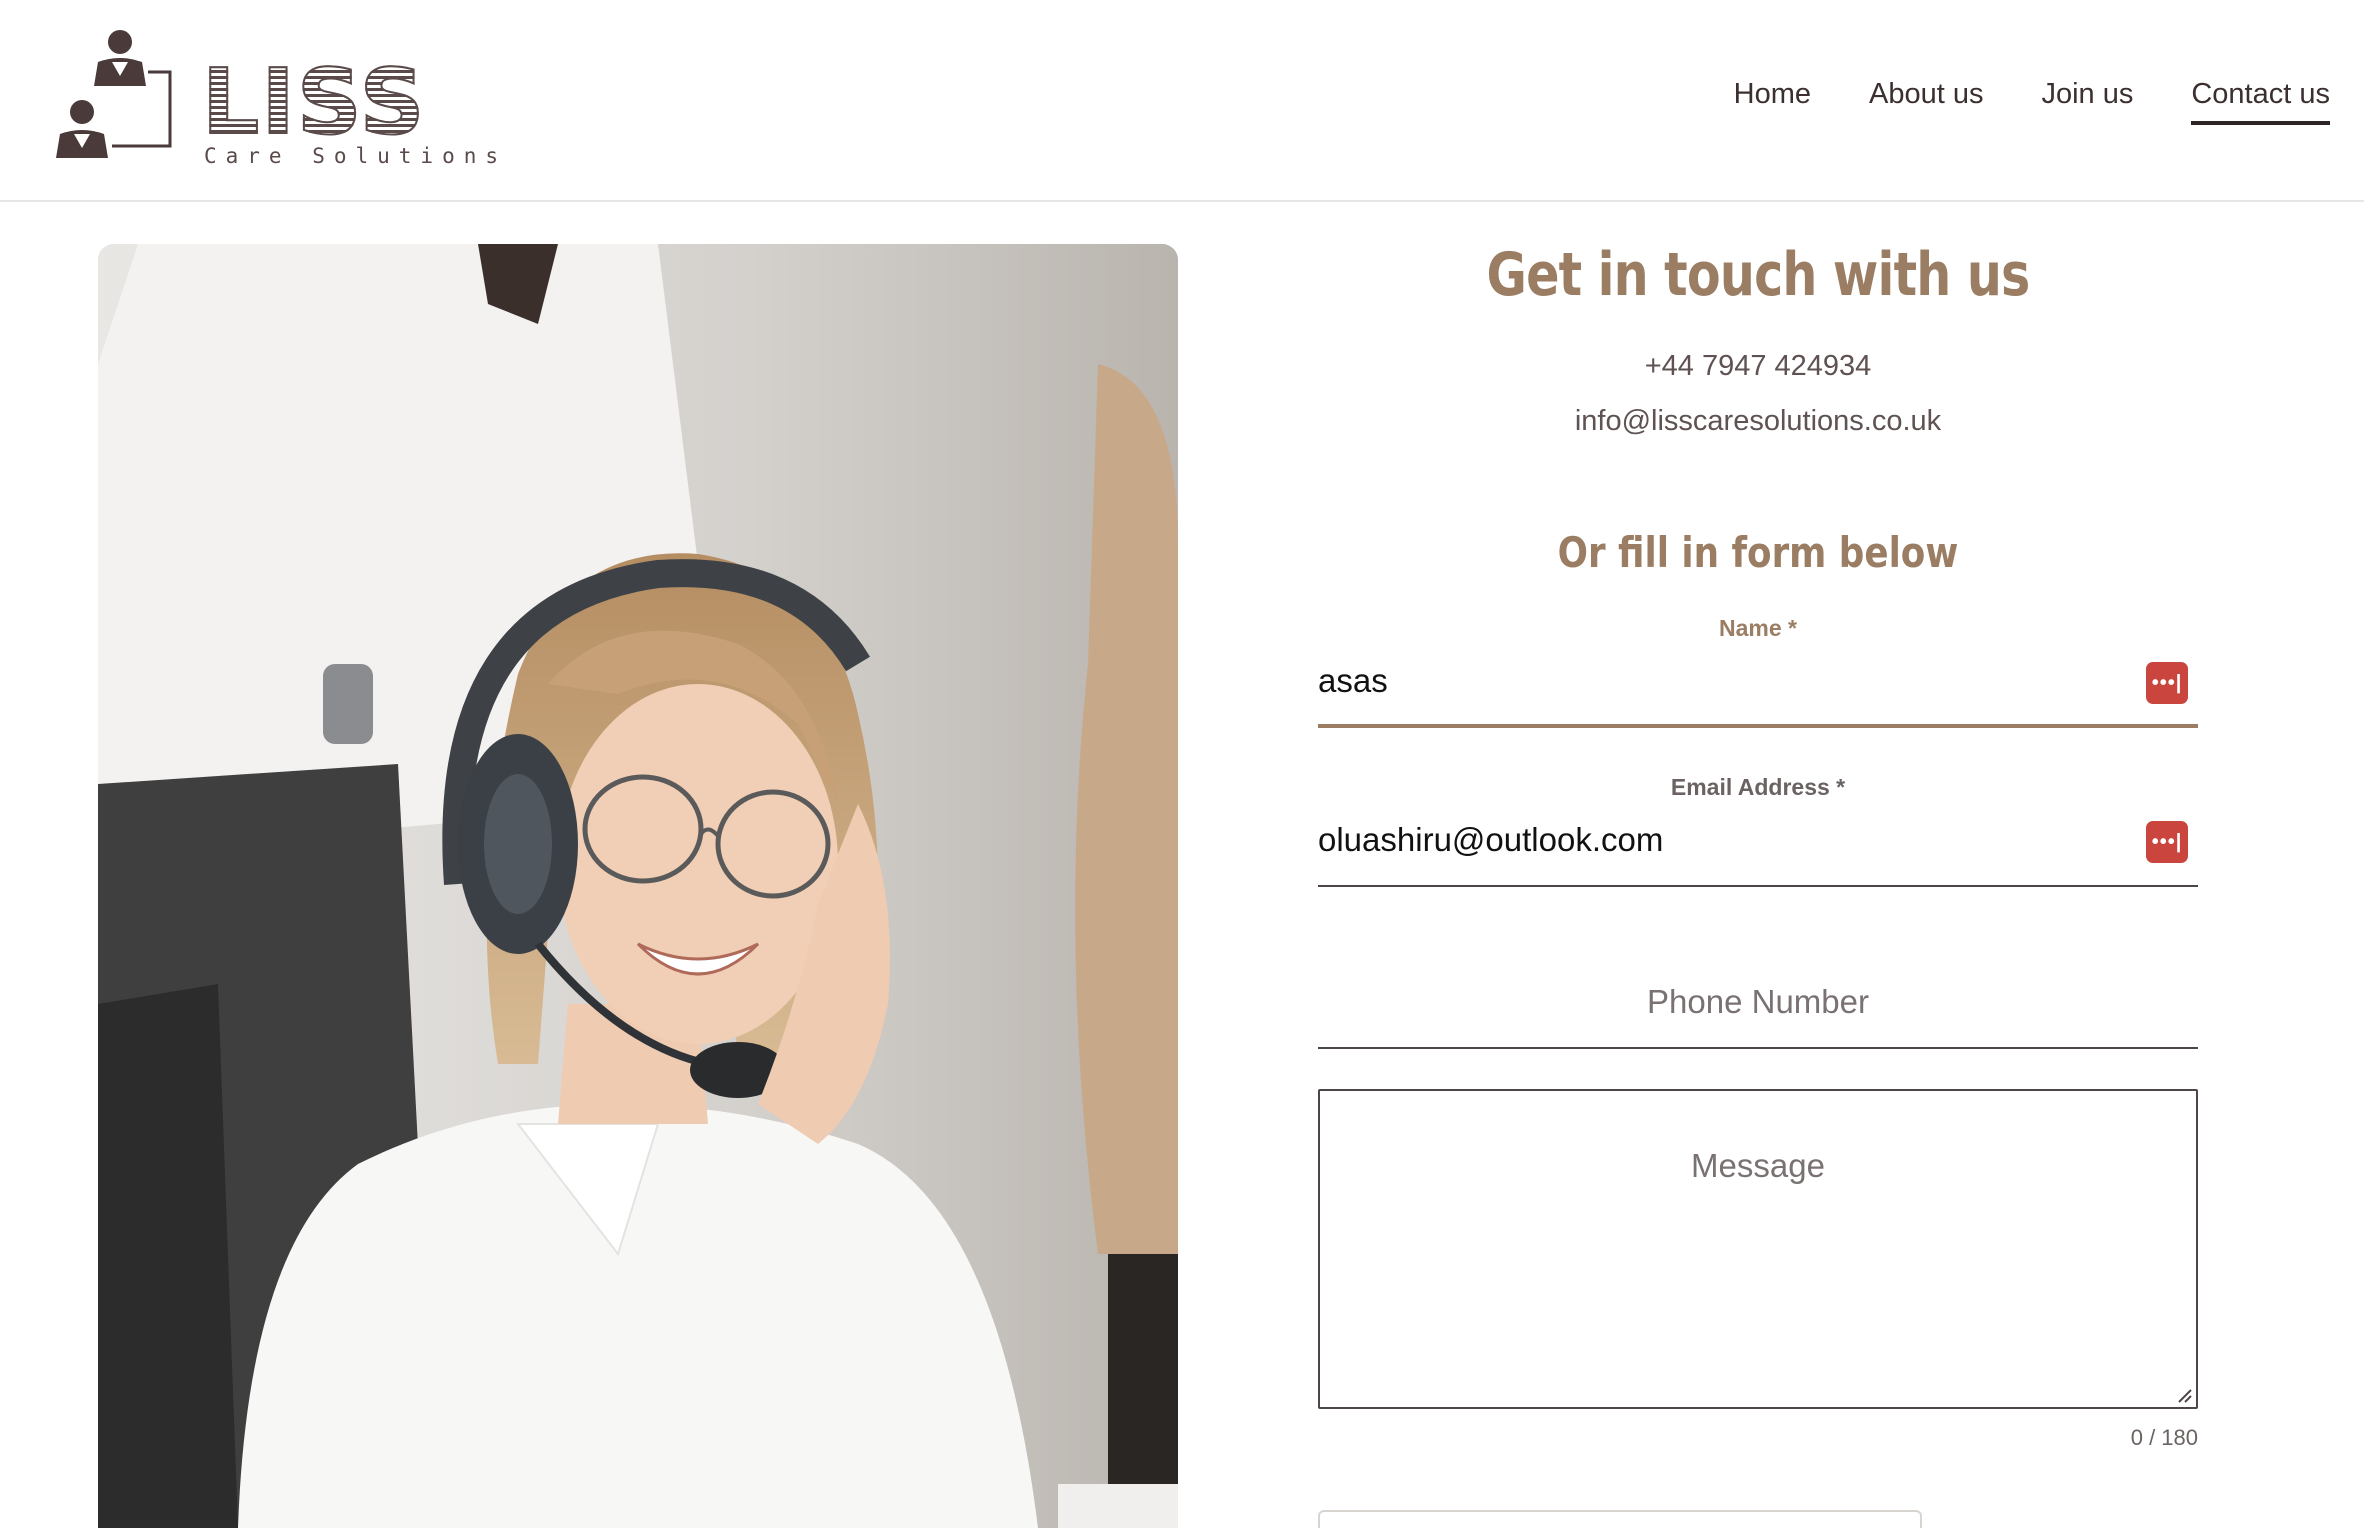 The width and height of the screenshot is (2364, 1528). I want to click on site-logo: LISS Care Solutions, so click(275, 103).